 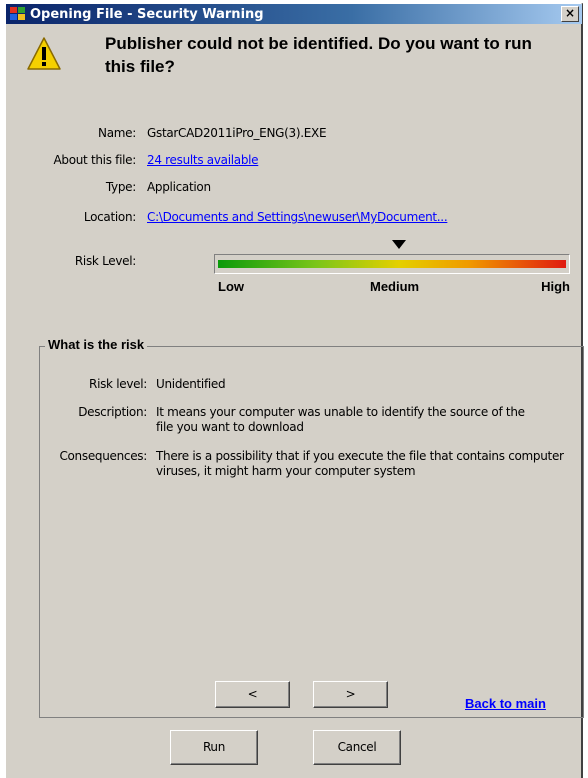 What do you see at coordinates (96, 344) in the screenshot?
I see `risk-group-title: What is the risk` at bounding box center [96, 344].